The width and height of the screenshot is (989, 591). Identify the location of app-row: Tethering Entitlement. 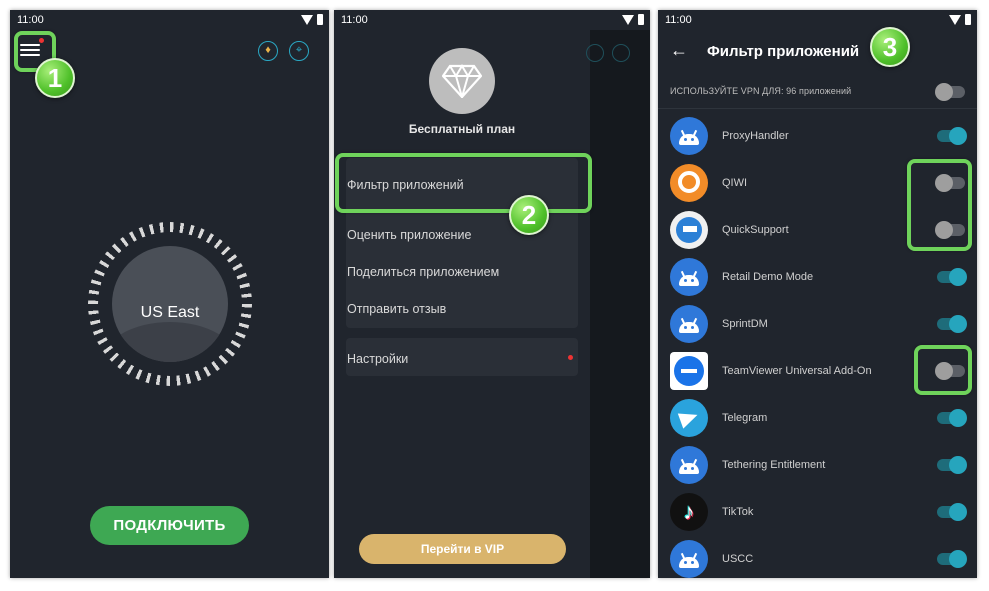
(817, 464).